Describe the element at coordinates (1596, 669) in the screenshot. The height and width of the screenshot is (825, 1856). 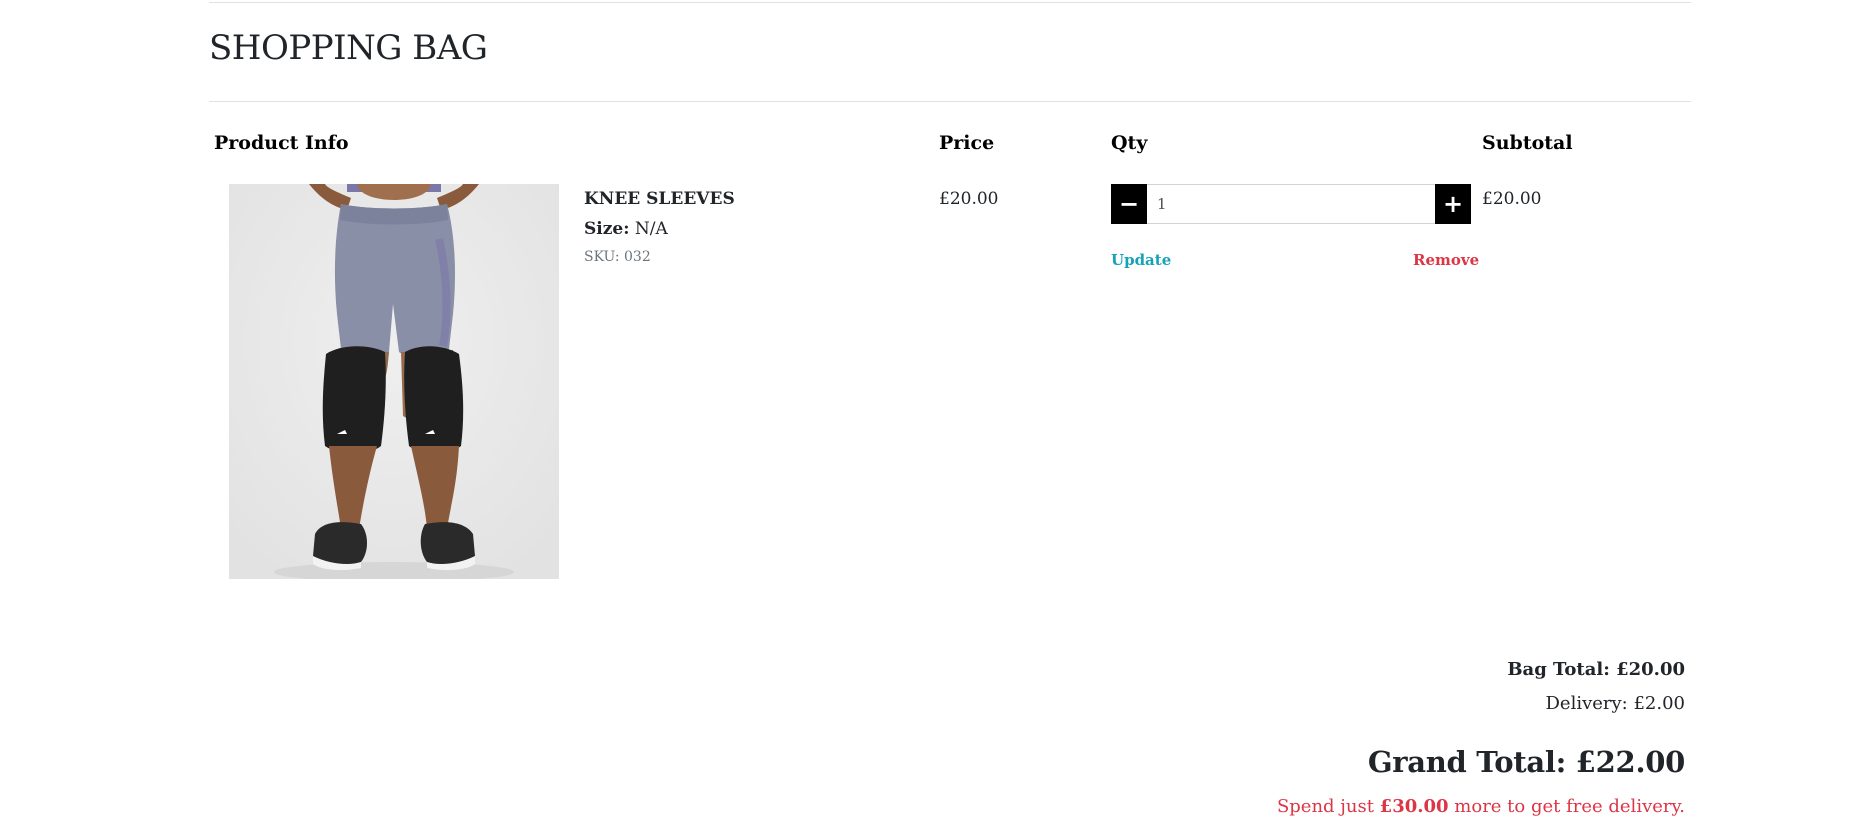
I see `bag-total: Bag Total: £20.00` at that location.